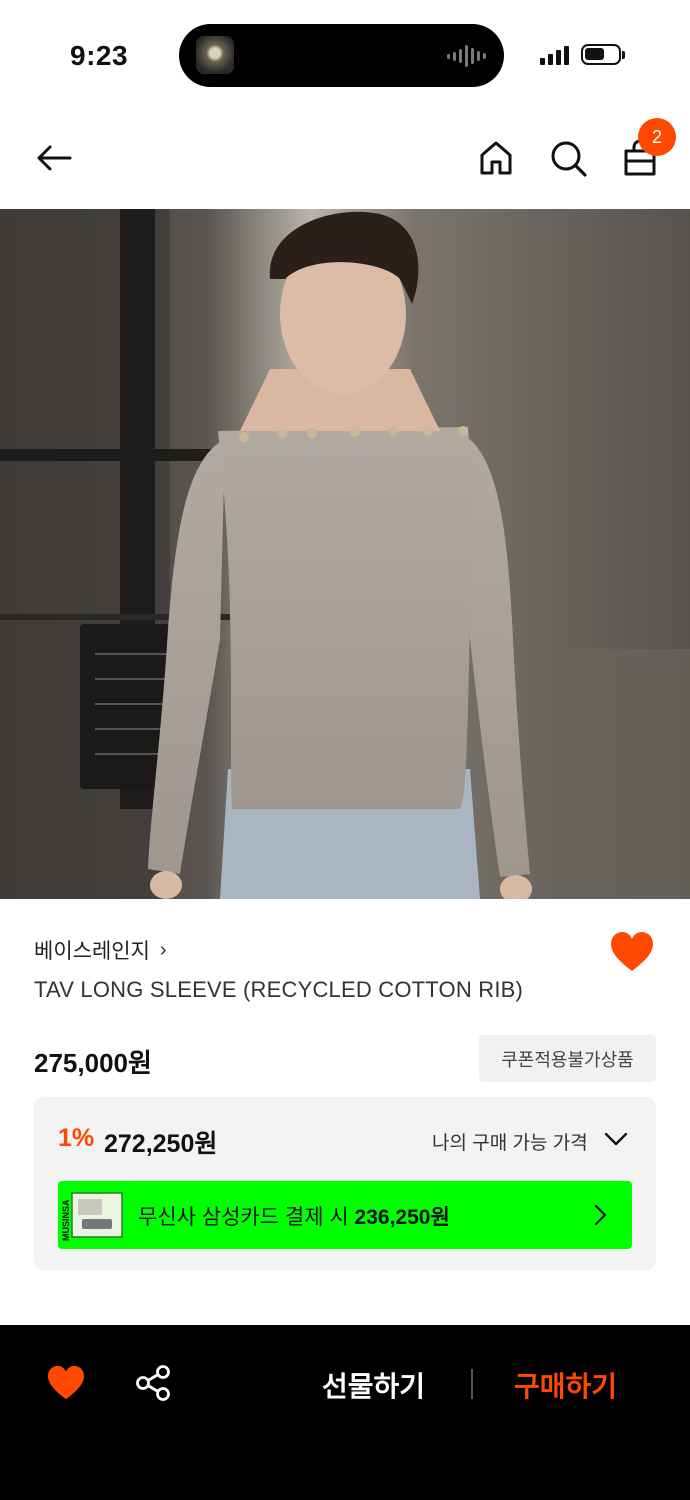  I want to click on card-brand-text: MUSINSA, so click(66, 1220).